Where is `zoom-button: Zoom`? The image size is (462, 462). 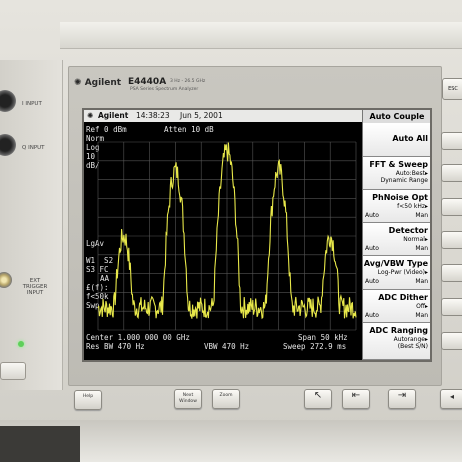
zoom-button: Zoom is located at coordinates (226, 399).